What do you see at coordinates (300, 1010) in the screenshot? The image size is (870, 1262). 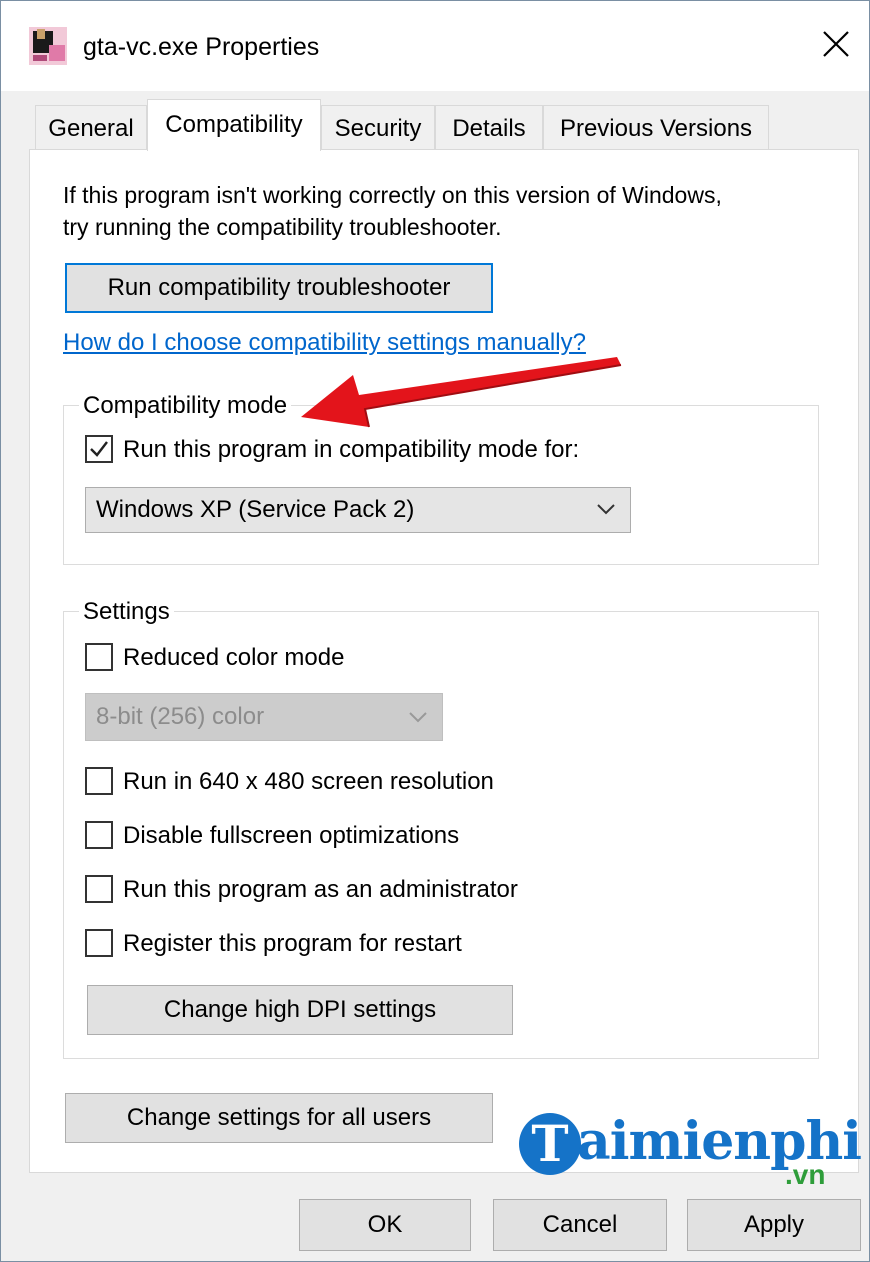 I see `change-dpi-button: Change high DPI settings` at bounding box center [300, 1010].